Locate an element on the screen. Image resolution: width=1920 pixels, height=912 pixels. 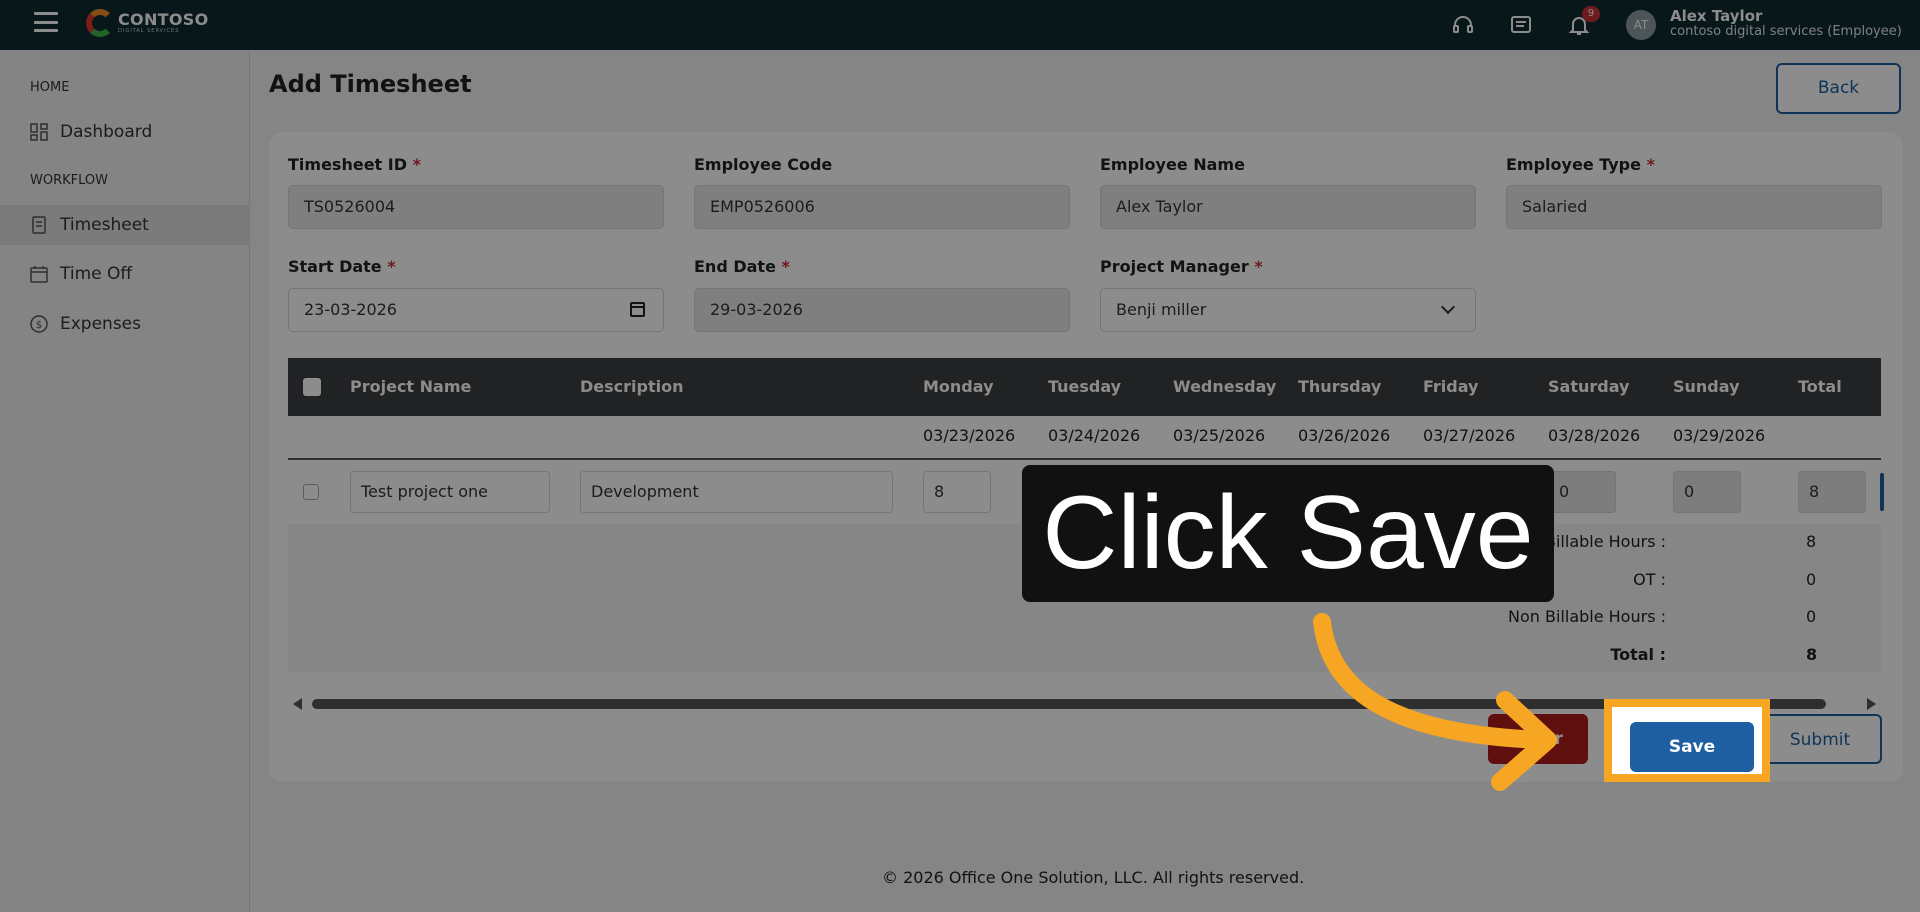
save-button: Save is located at coordinates (1692, 747).